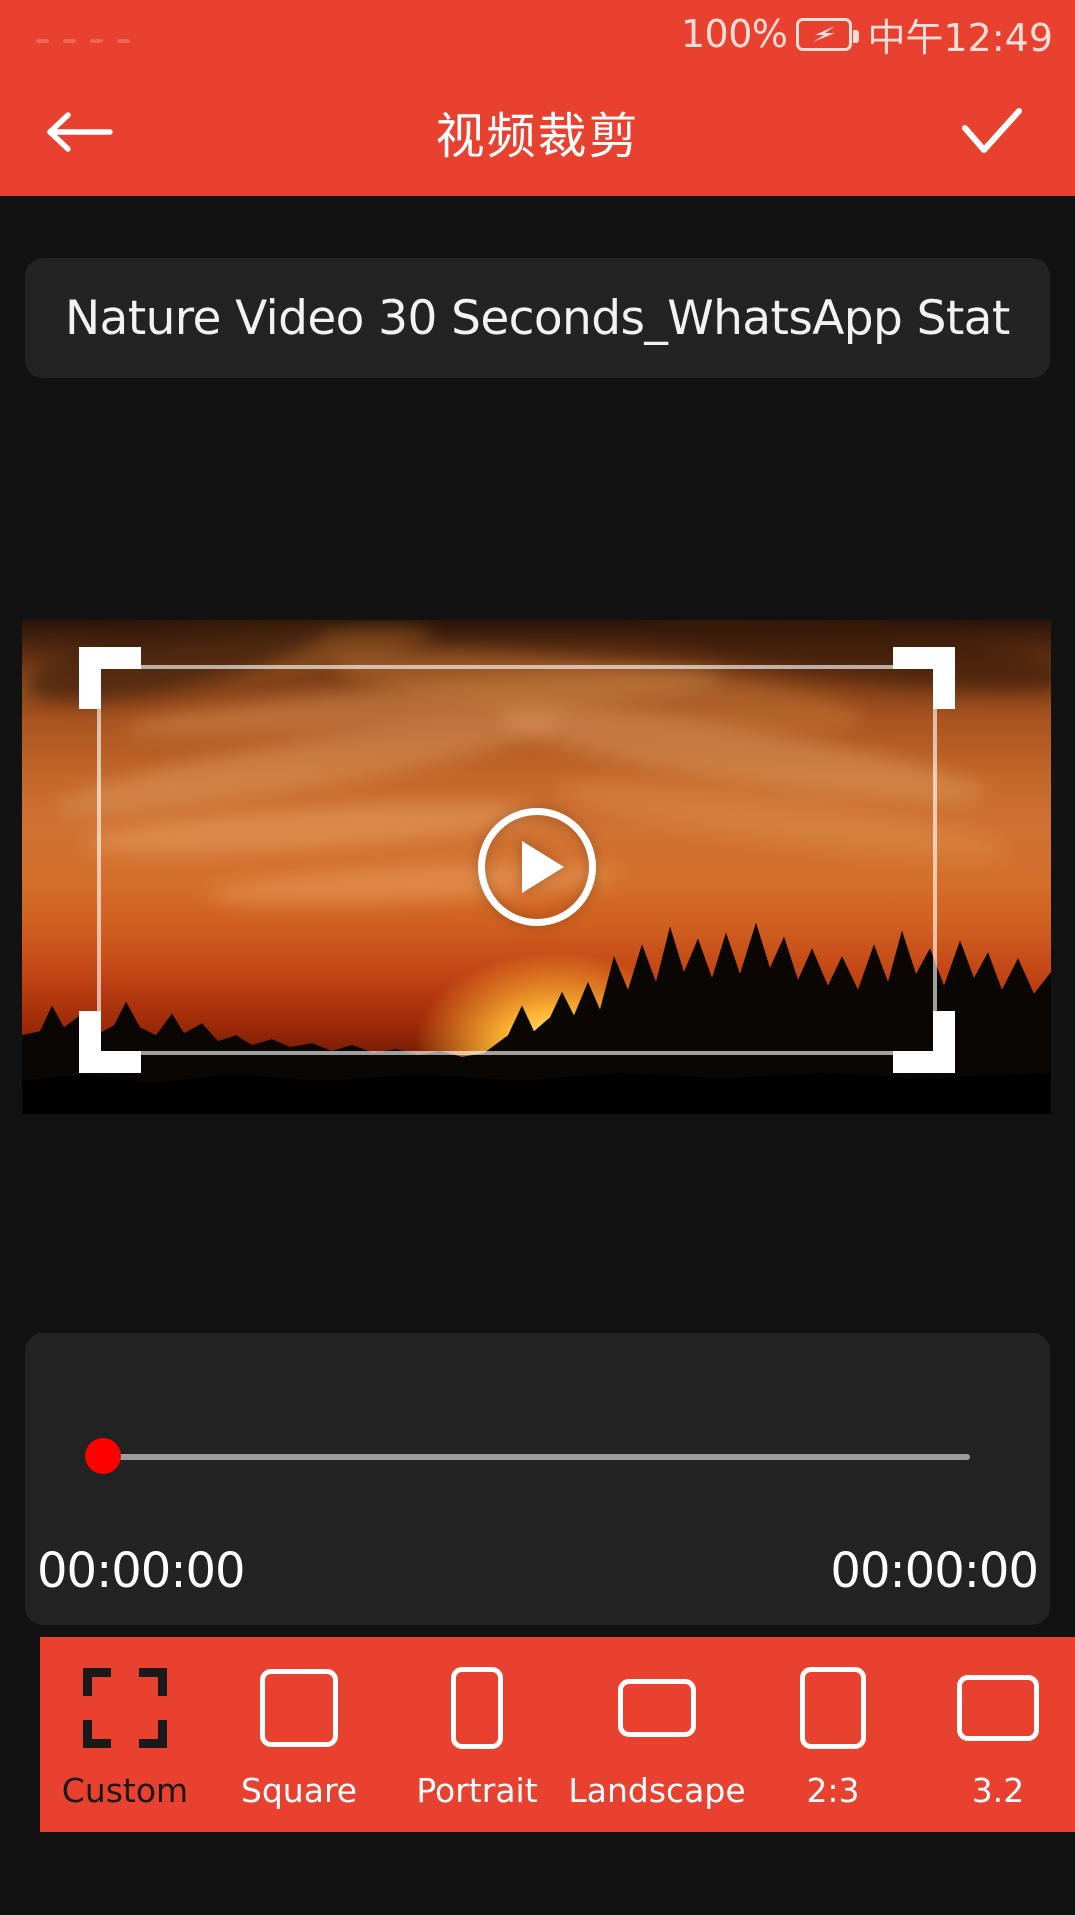 This screenshot has width=1075, height=1915. Describe the element at coordinates (998, 1708) in the screenshot. I see `ratio-3-2-icon` at that location.